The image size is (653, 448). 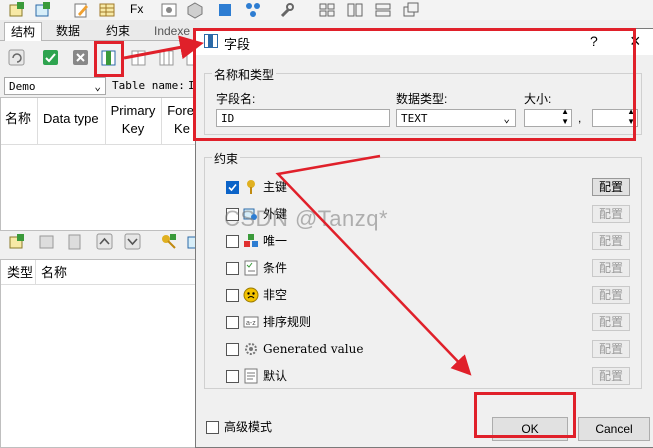 What do you see at coordinates (163, 47) in the screenshot?
I see `arrow-to-dialog` at bounding box center [163, 47].